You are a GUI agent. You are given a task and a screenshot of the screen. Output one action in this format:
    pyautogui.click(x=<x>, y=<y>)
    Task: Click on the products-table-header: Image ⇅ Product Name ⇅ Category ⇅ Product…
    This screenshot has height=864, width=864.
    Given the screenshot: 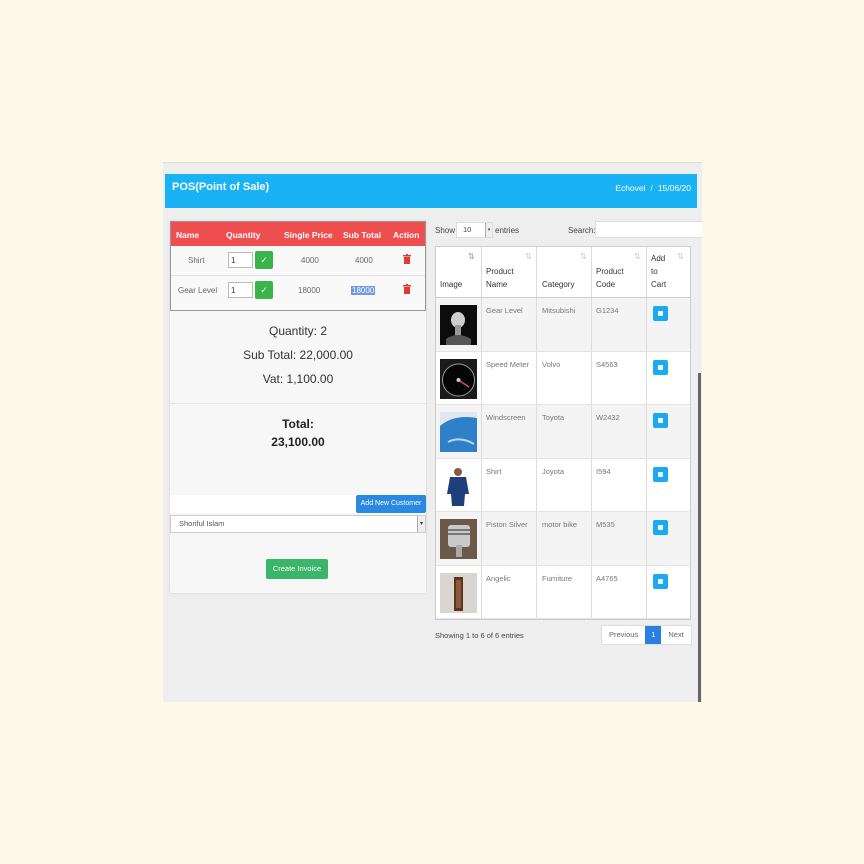 What is the action you would take?
    pyautogui.click(x=563, y=272)
    